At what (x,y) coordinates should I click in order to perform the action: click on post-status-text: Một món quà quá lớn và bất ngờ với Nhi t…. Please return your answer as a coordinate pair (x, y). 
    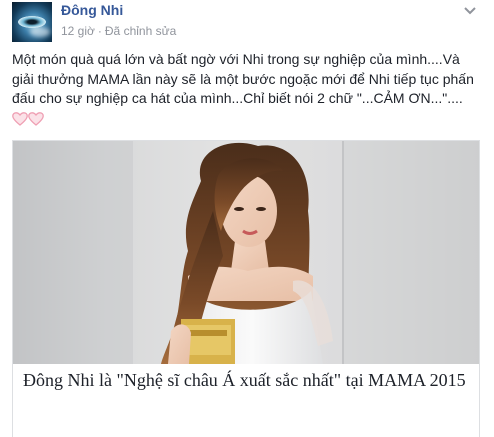
    Looking at the image, I should click on (243, 78).